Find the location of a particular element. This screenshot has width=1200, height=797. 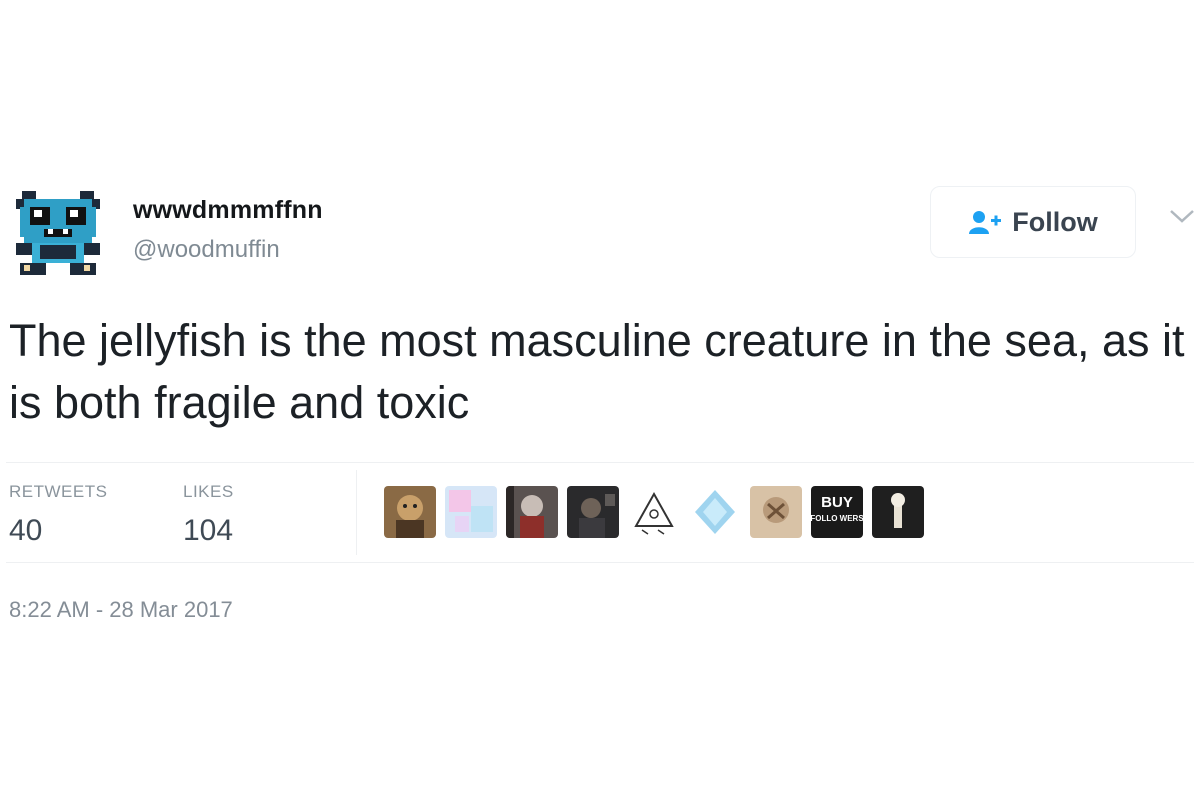

buy-followers-badge-icon: BUY FOLLO WERS is located at coordinates (837, 512).